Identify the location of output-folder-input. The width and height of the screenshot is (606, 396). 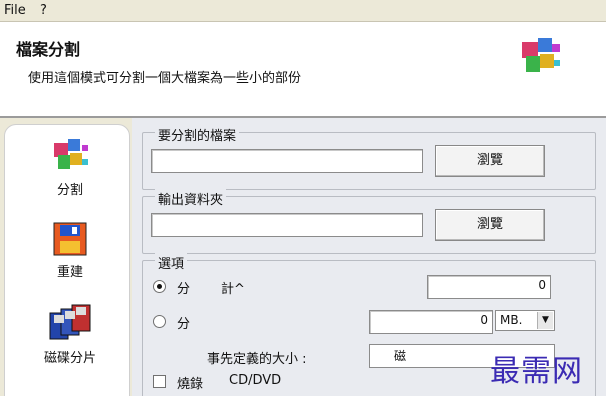
(287, 225).